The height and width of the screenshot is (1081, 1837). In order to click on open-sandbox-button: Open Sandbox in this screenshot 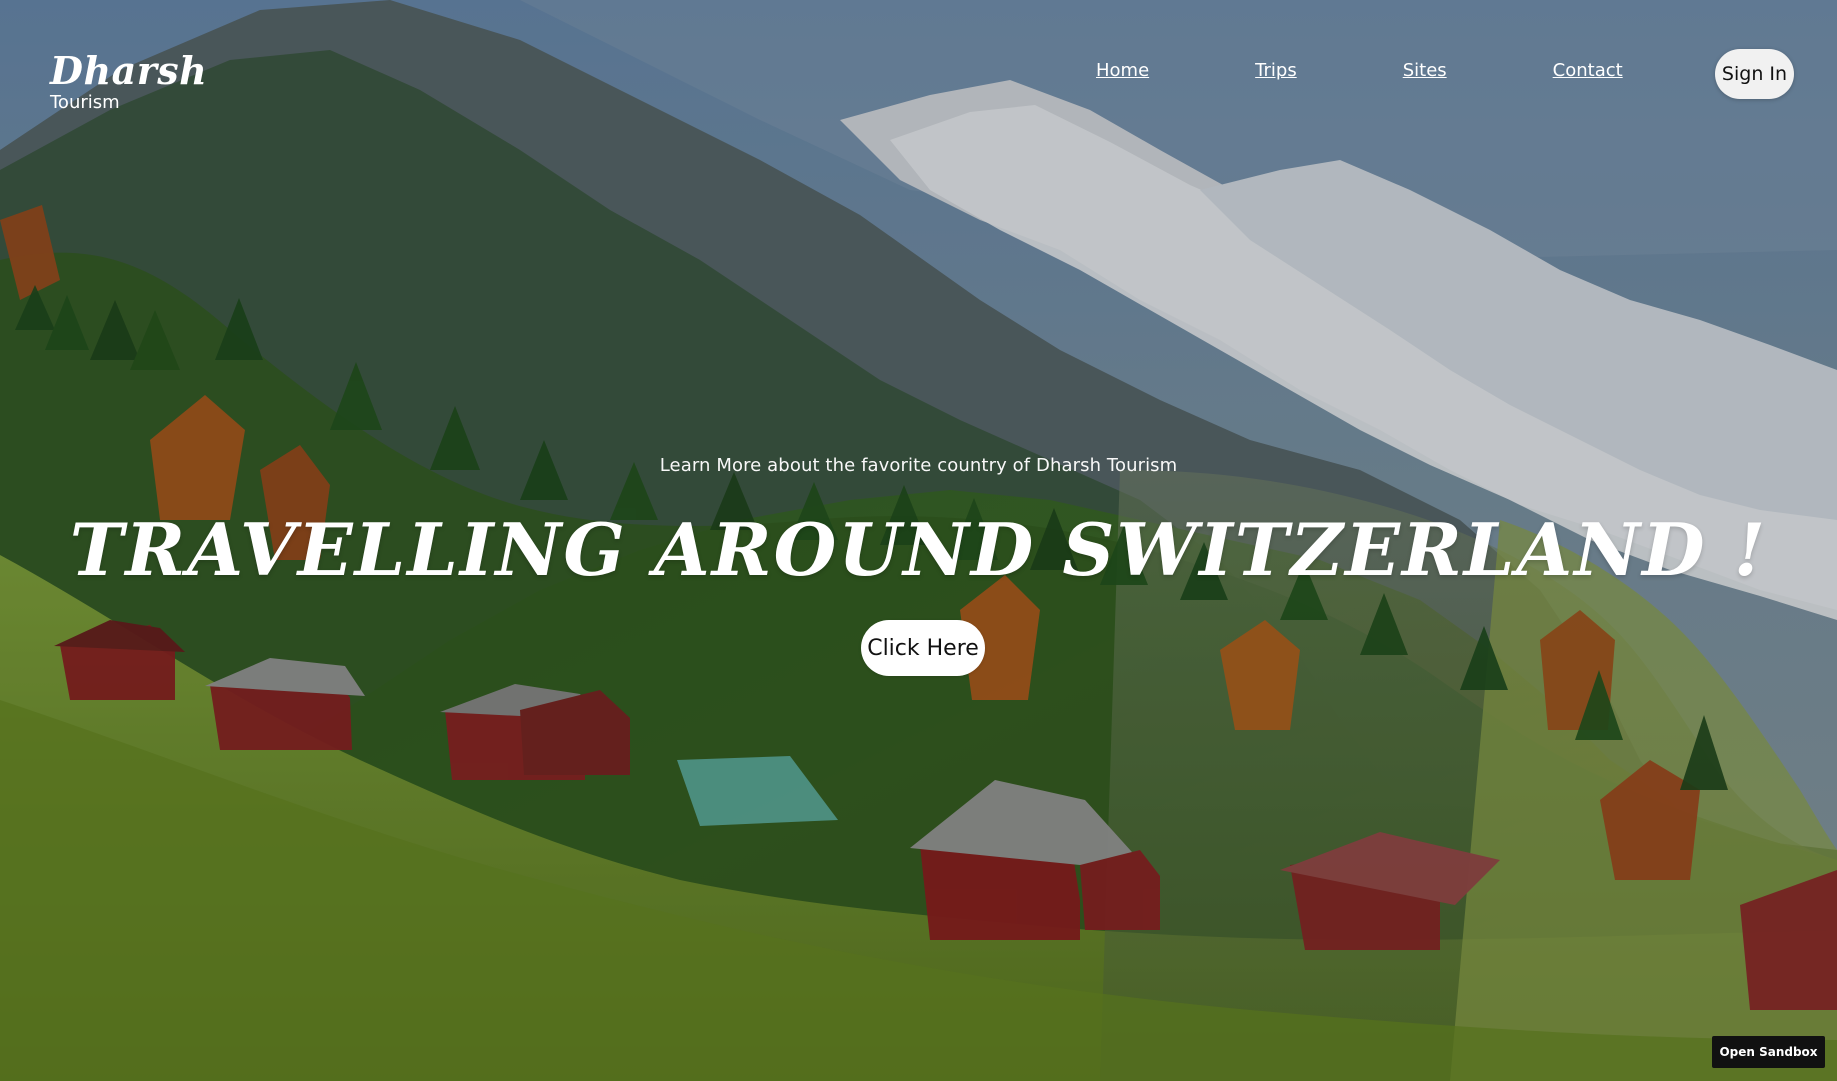, I will do `click(1768, 1052)`.